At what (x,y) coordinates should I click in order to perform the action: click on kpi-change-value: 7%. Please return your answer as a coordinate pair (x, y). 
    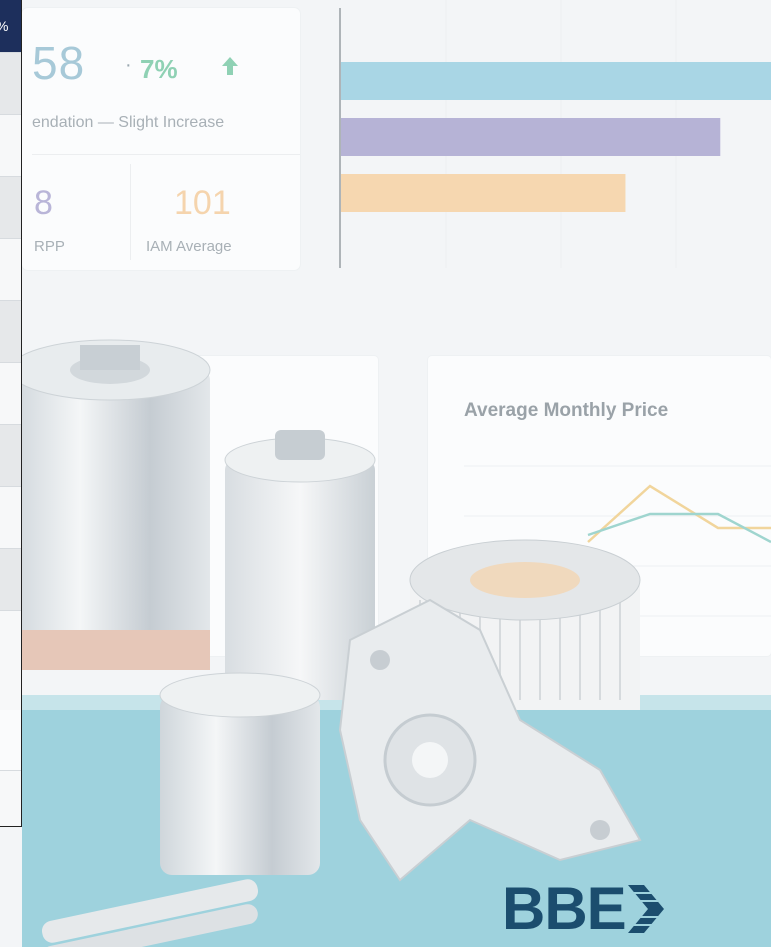
    Looking at the image, I should click on (159, 69).